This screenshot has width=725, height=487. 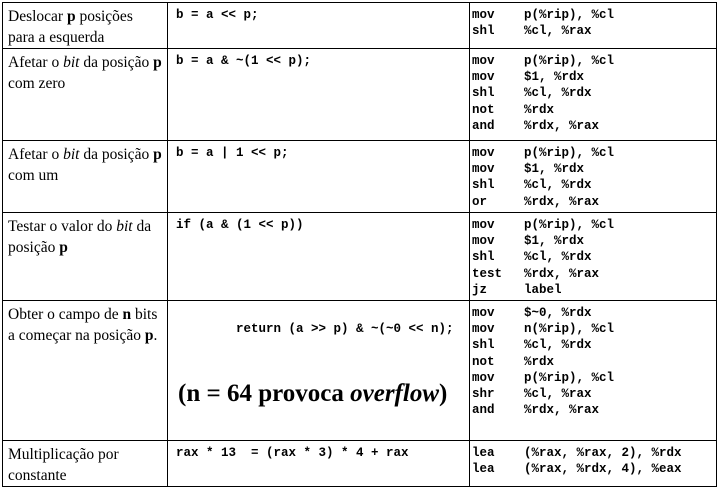 I want to click on text-segment: com zero, so click(x=37, y=83).